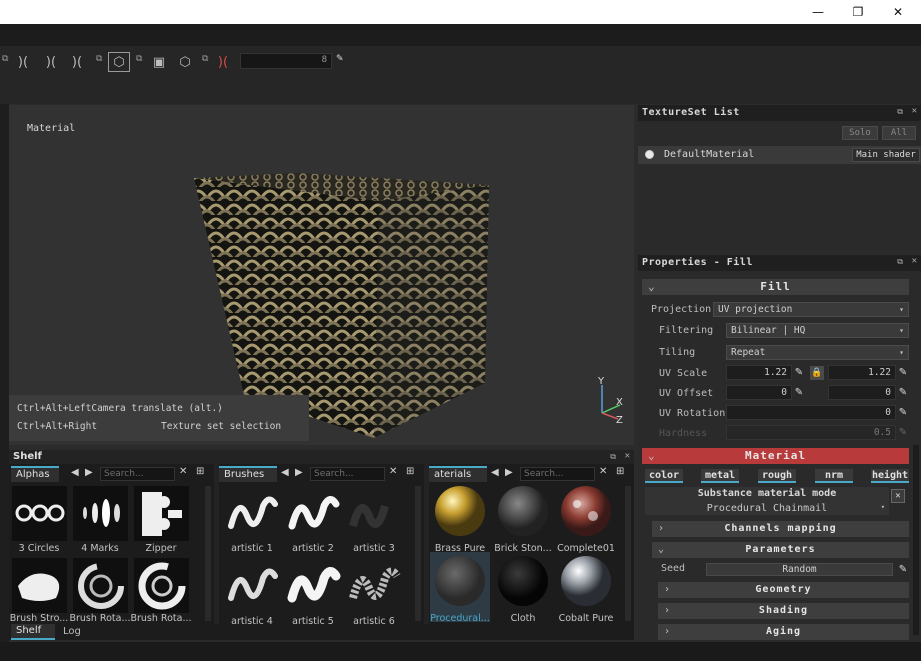 The height and width of the screenshot is (661, 921). I want to click on tab-brushes: Brushes, so click(248, 474).